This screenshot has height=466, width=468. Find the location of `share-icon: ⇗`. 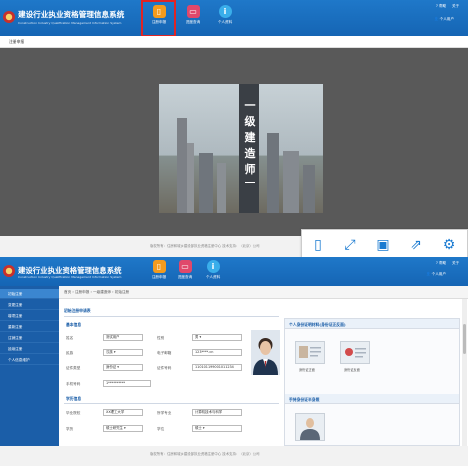

share-icon: ⇗ is located at coordinates (416, 245).